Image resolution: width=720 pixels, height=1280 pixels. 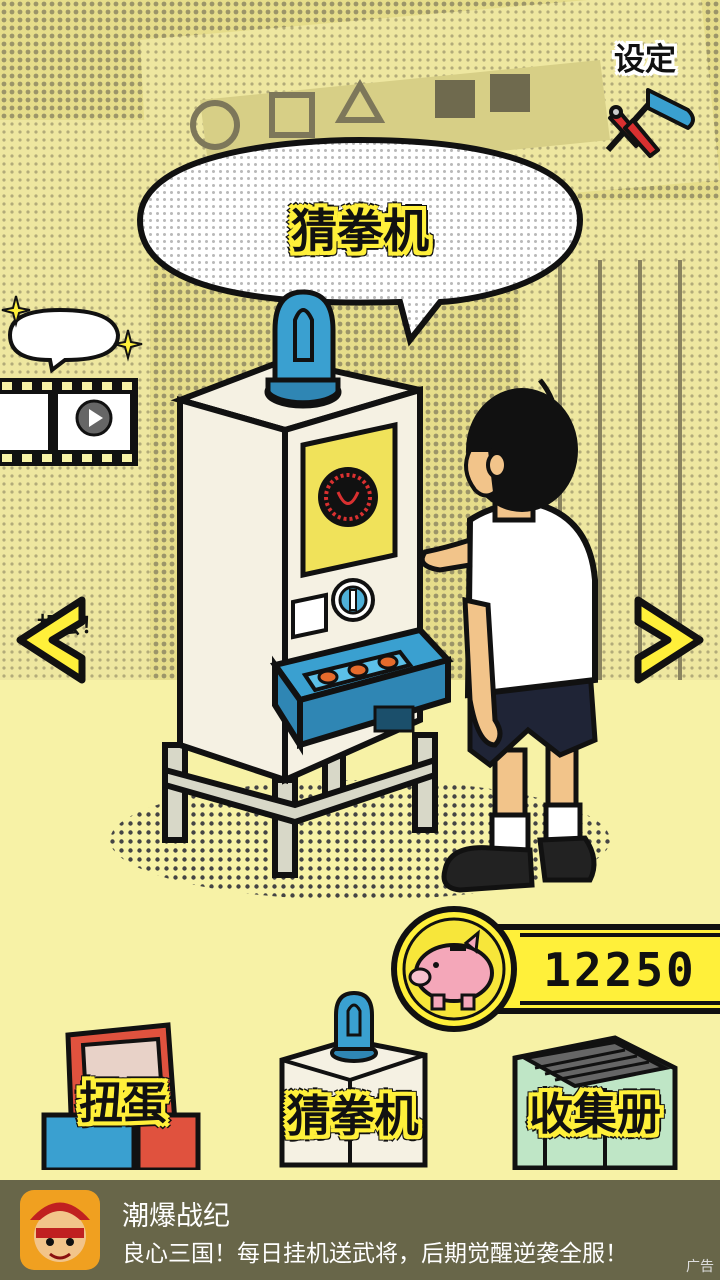 What do you see at coordinates (352, 1077) in the screenshot?
I see `mode-rps-button: 猜拳机` at bounding box center [352, 1077].